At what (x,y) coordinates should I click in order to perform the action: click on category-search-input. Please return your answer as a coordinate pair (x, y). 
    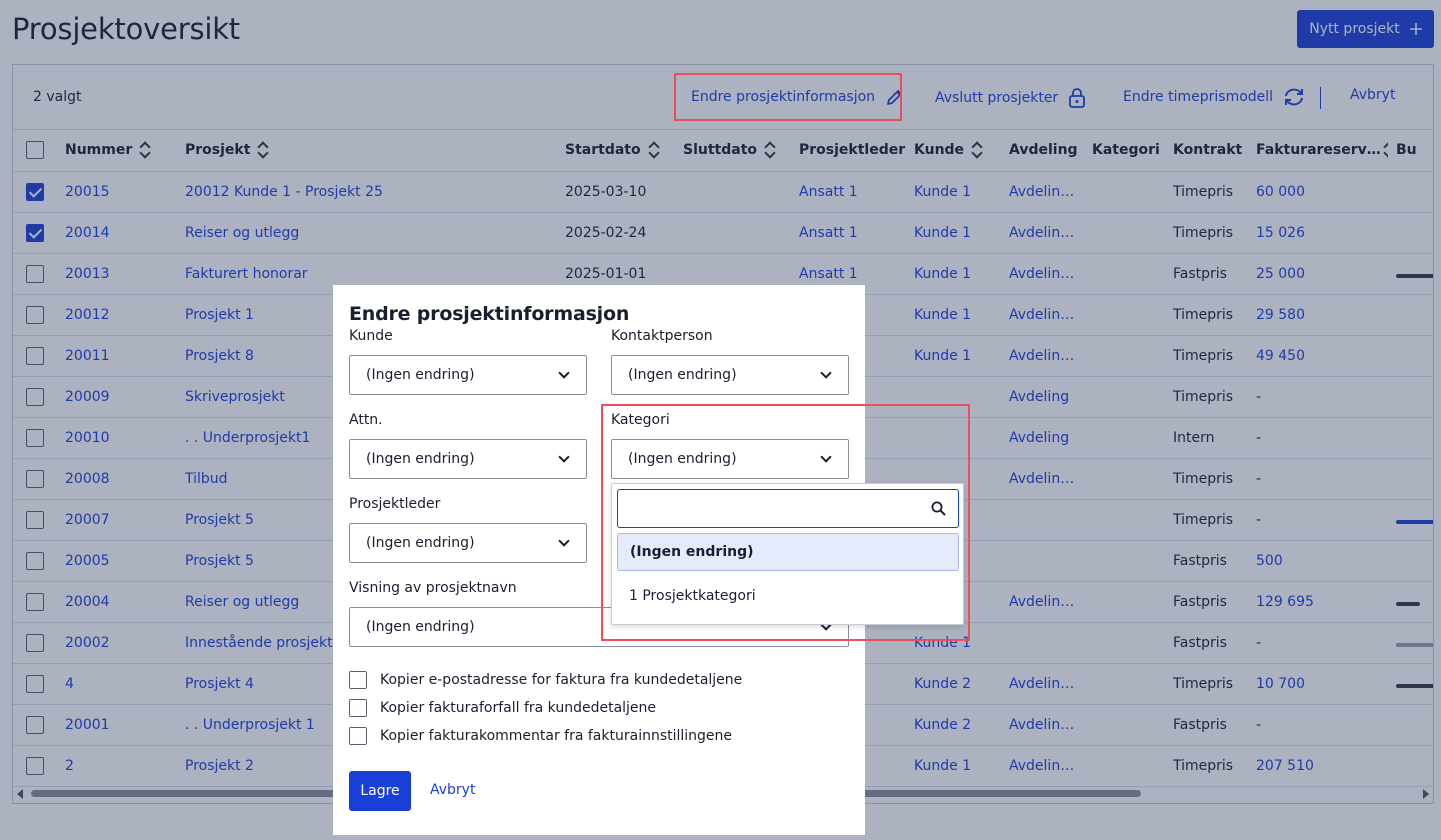
    Looking at the image, I should click on (788, 508).